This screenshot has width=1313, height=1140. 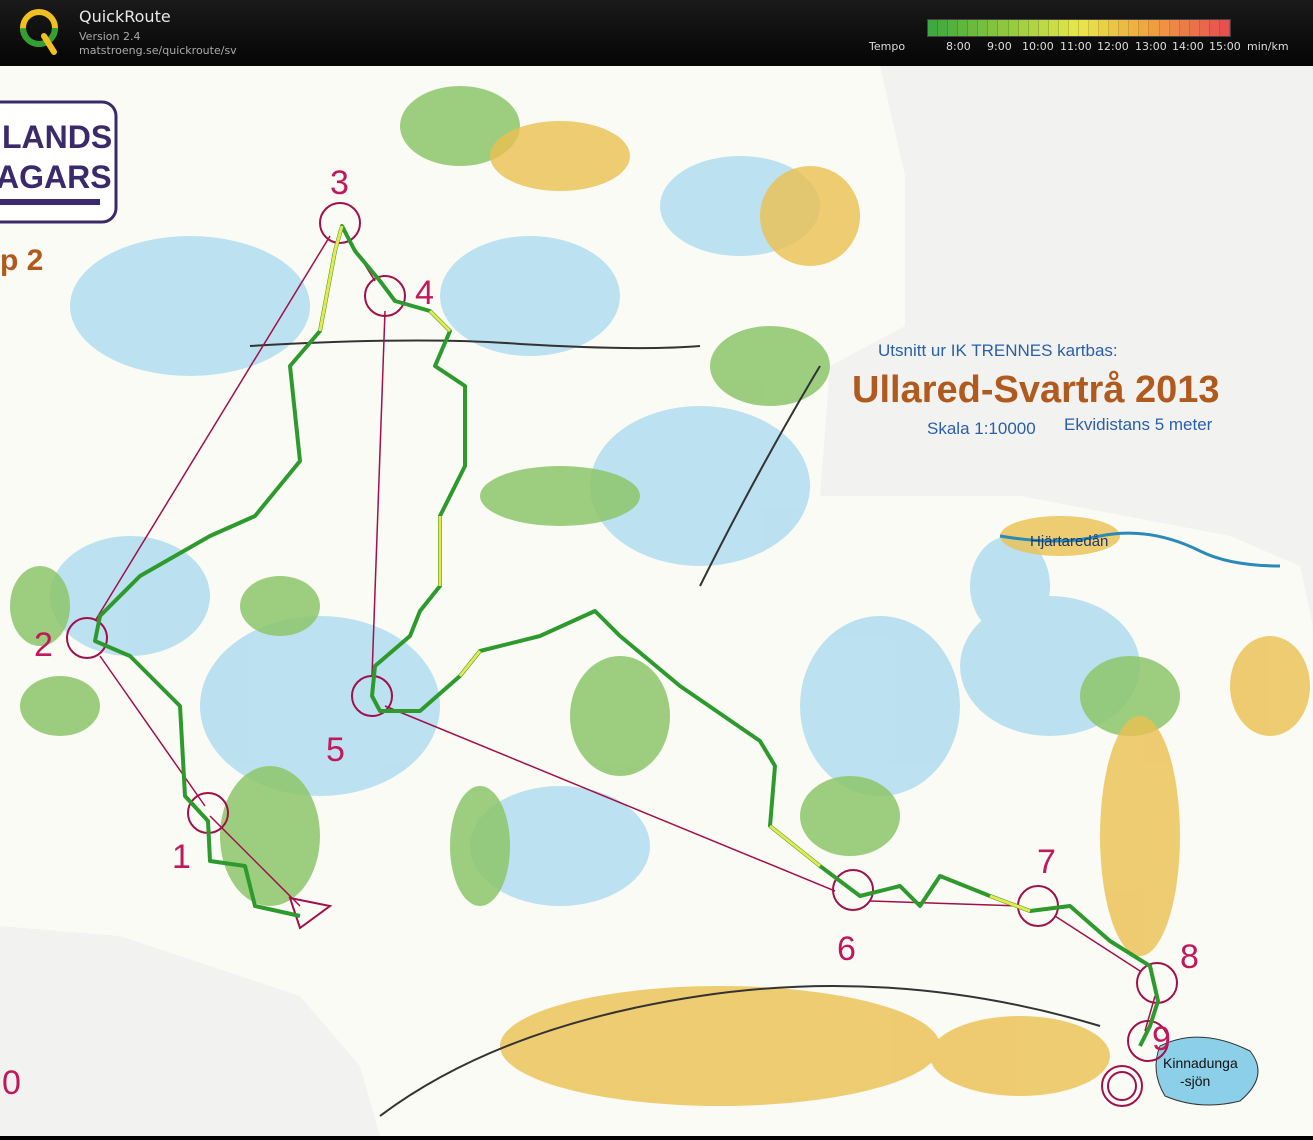 I want to click on logo-text-2: AGARS, so click(x=56, y=177).